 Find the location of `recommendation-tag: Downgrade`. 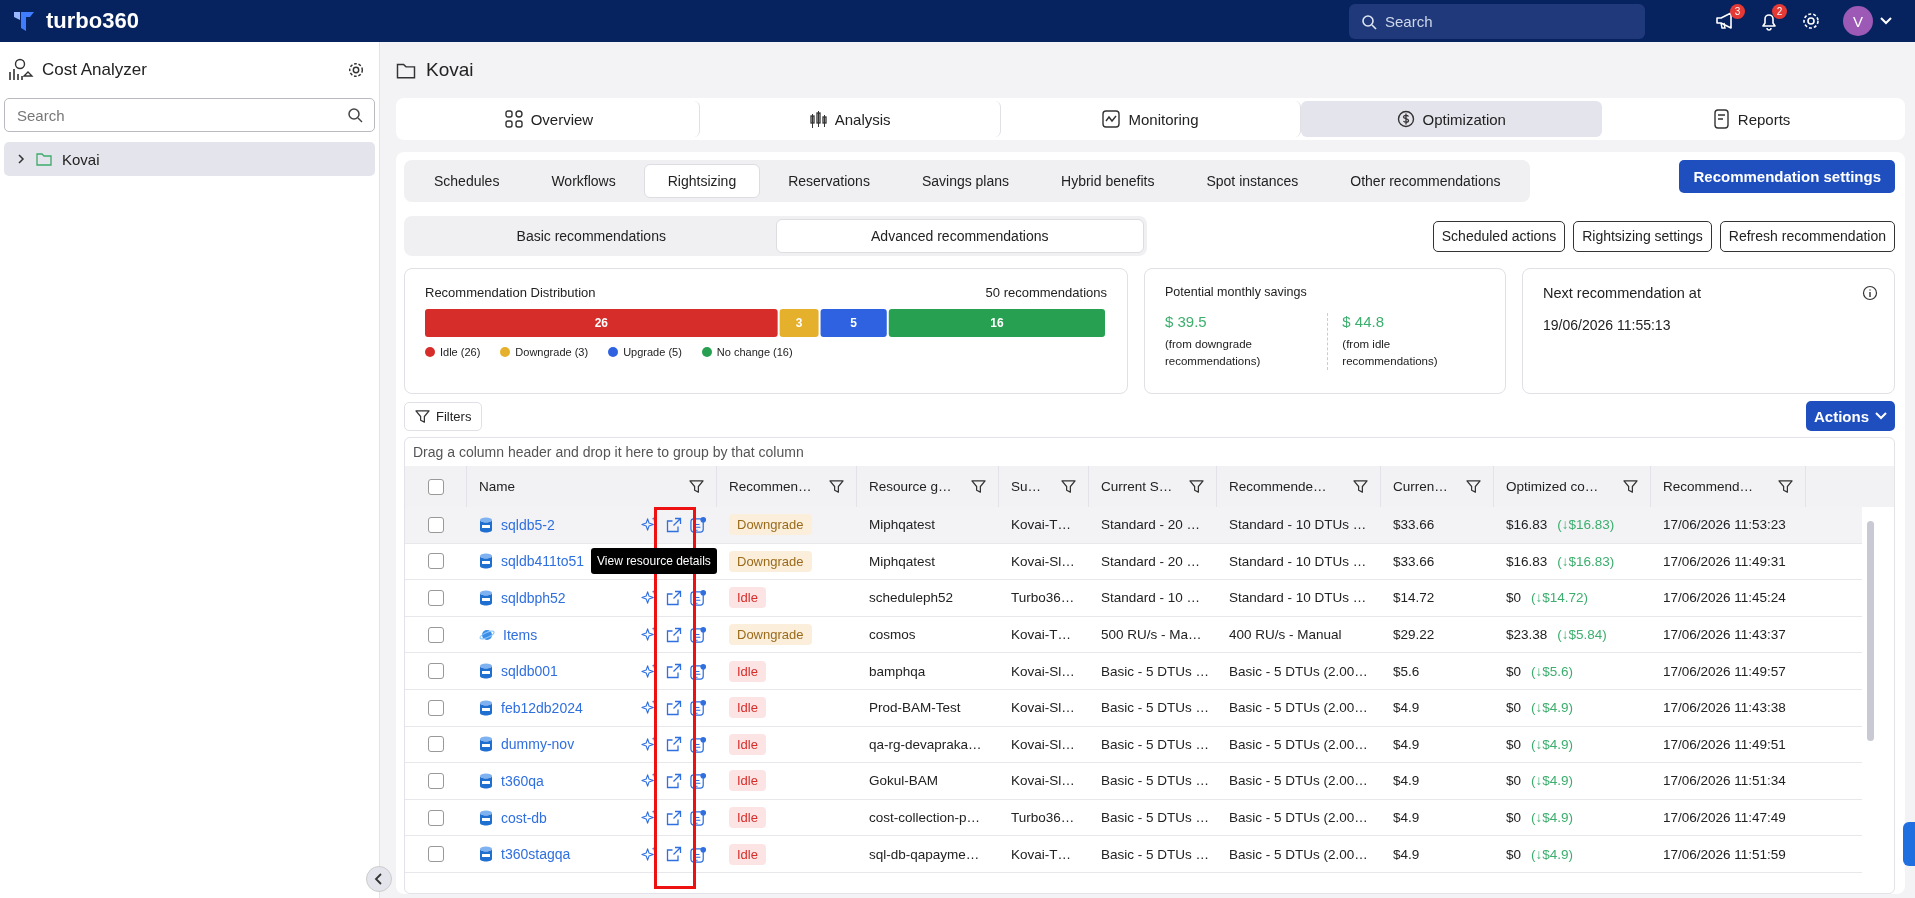

recommendation-tag: Downgrade is located at coordinates (770, 561).